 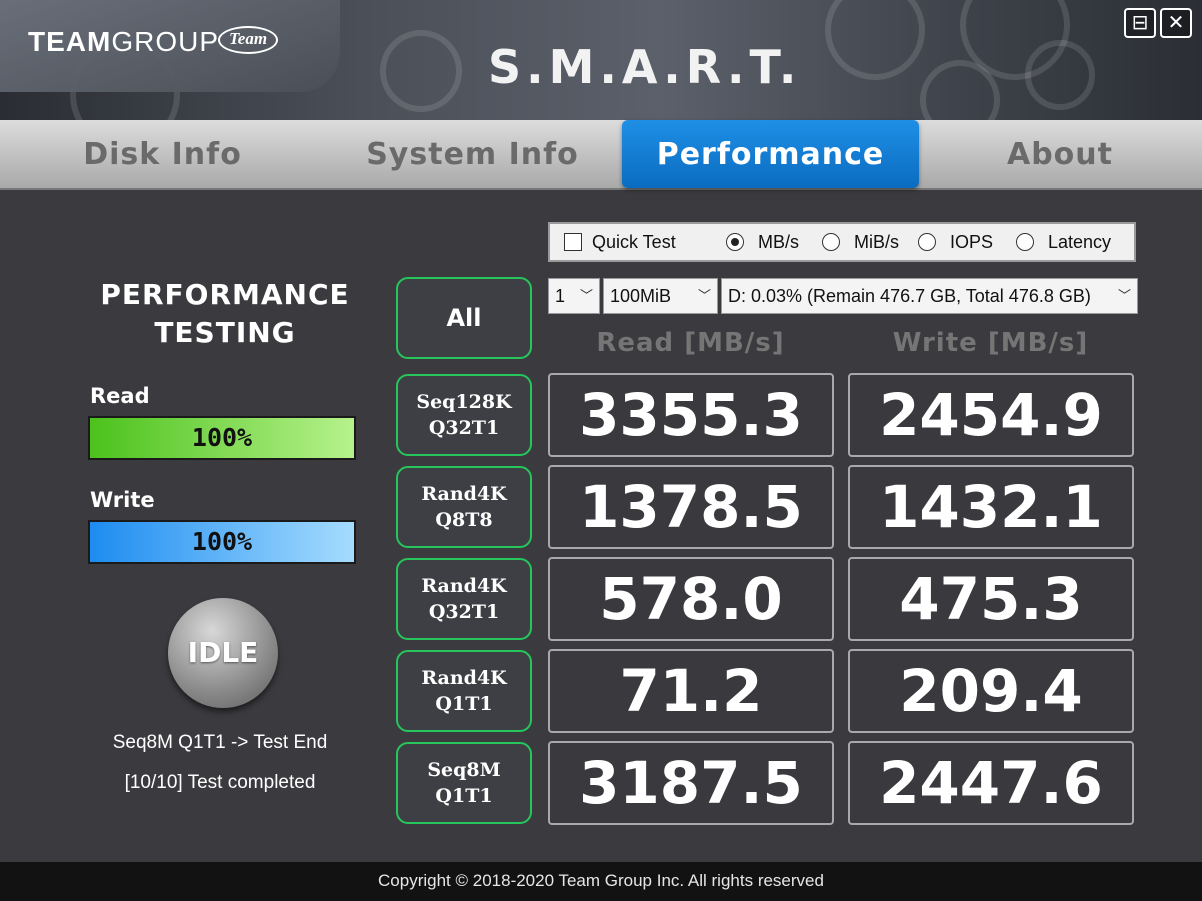 I want to click on write-result-cell: 475.3, so click(x=991, y=599).